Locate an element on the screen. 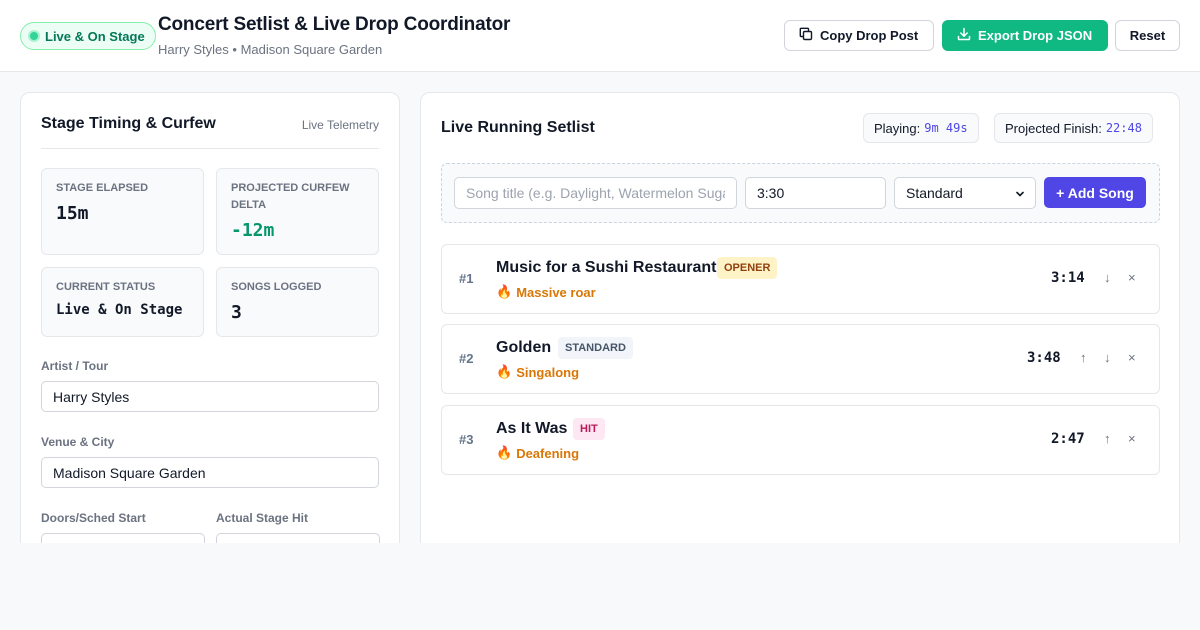 The height and width of the screenshot is (630, 1200). page-title: Concert Setlist & Live Drop Coordinator is located at coordinates (334, 24).